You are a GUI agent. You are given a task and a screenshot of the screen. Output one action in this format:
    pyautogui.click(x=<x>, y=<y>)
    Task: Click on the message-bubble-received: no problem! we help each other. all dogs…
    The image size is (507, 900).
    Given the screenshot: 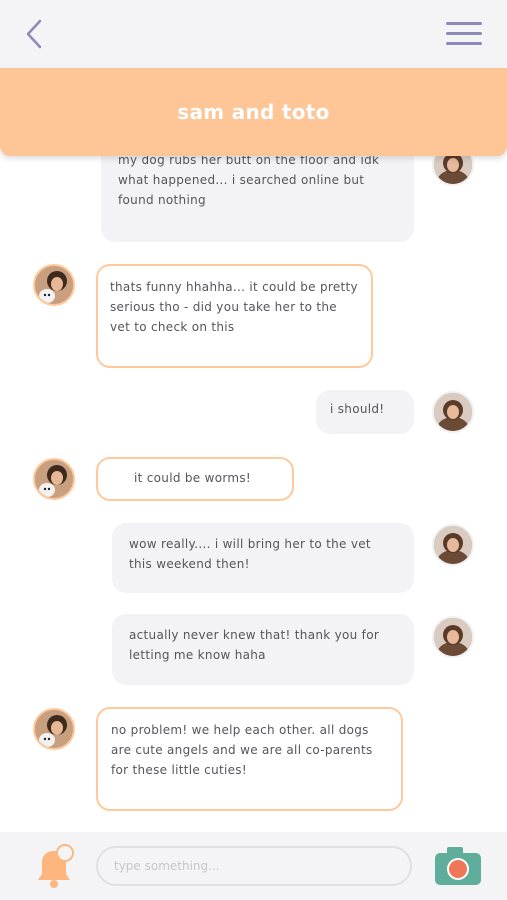 What is the action you would take?
    pyautogui.click(x=249, y=759)
    